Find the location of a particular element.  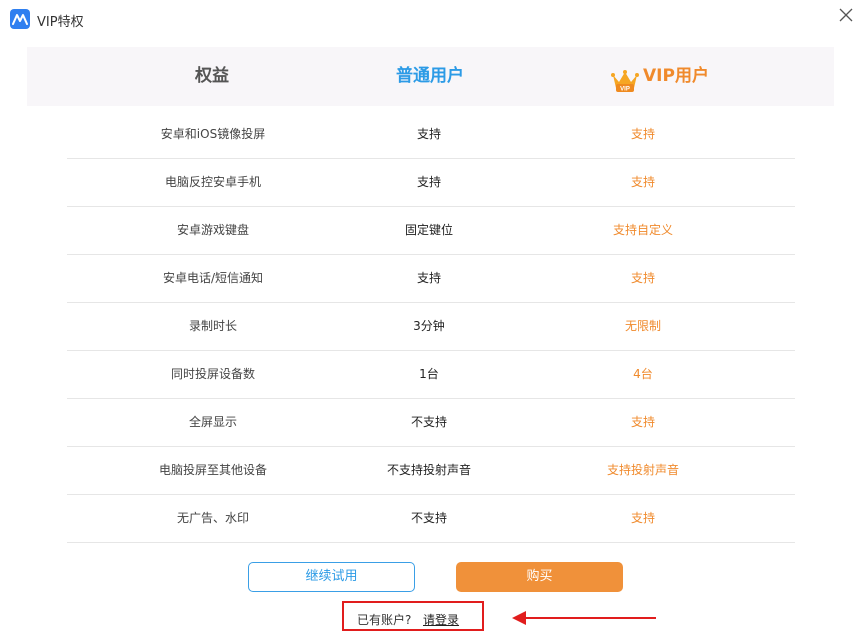

window-title: VIP特权 is located at coordinates (60, 22).